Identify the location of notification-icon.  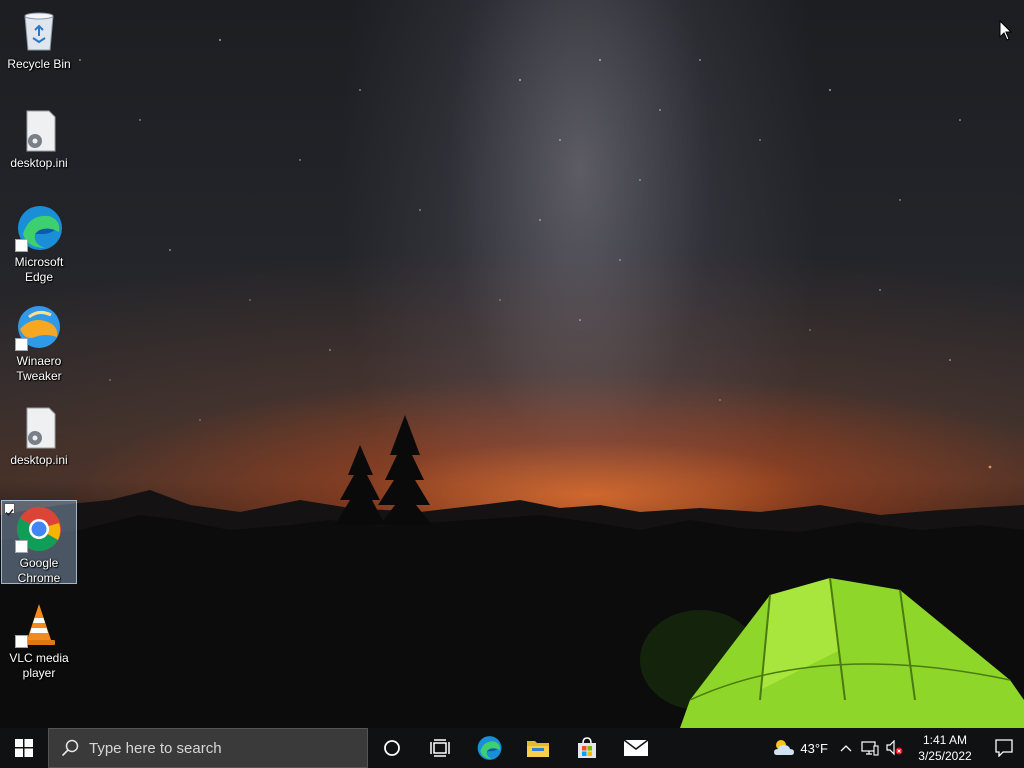
(1004, 748).